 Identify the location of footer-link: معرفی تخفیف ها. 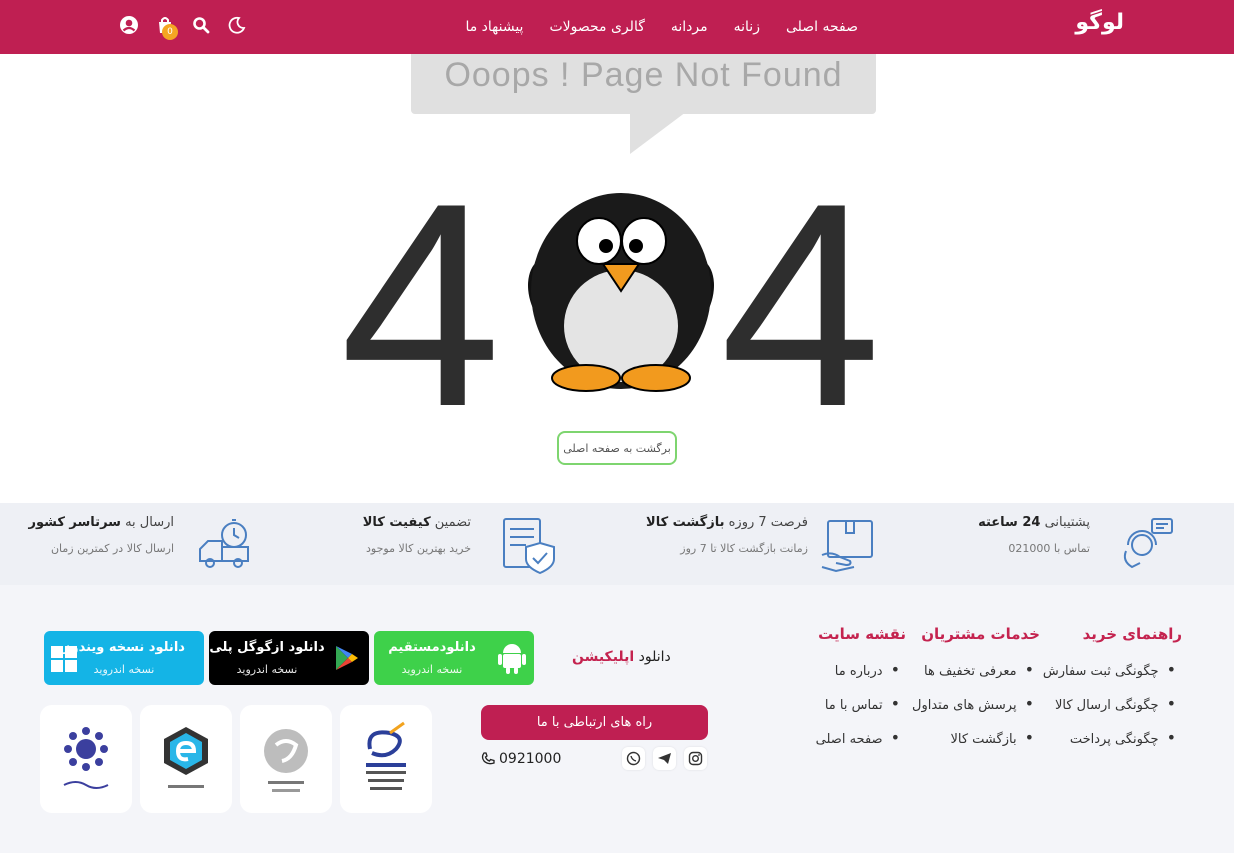
(976, 670).